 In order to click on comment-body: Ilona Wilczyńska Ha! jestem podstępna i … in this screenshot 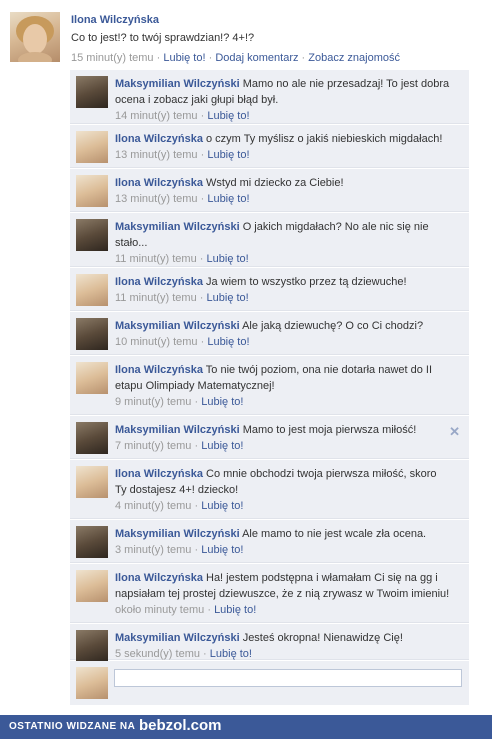, I will do `click(282, 594)`.